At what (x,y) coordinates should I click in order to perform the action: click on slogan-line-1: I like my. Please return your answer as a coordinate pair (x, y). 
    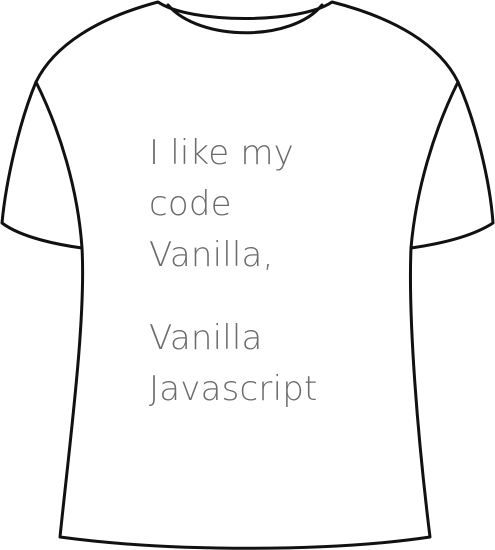
    Looking at the image, I should click on (221, 153).